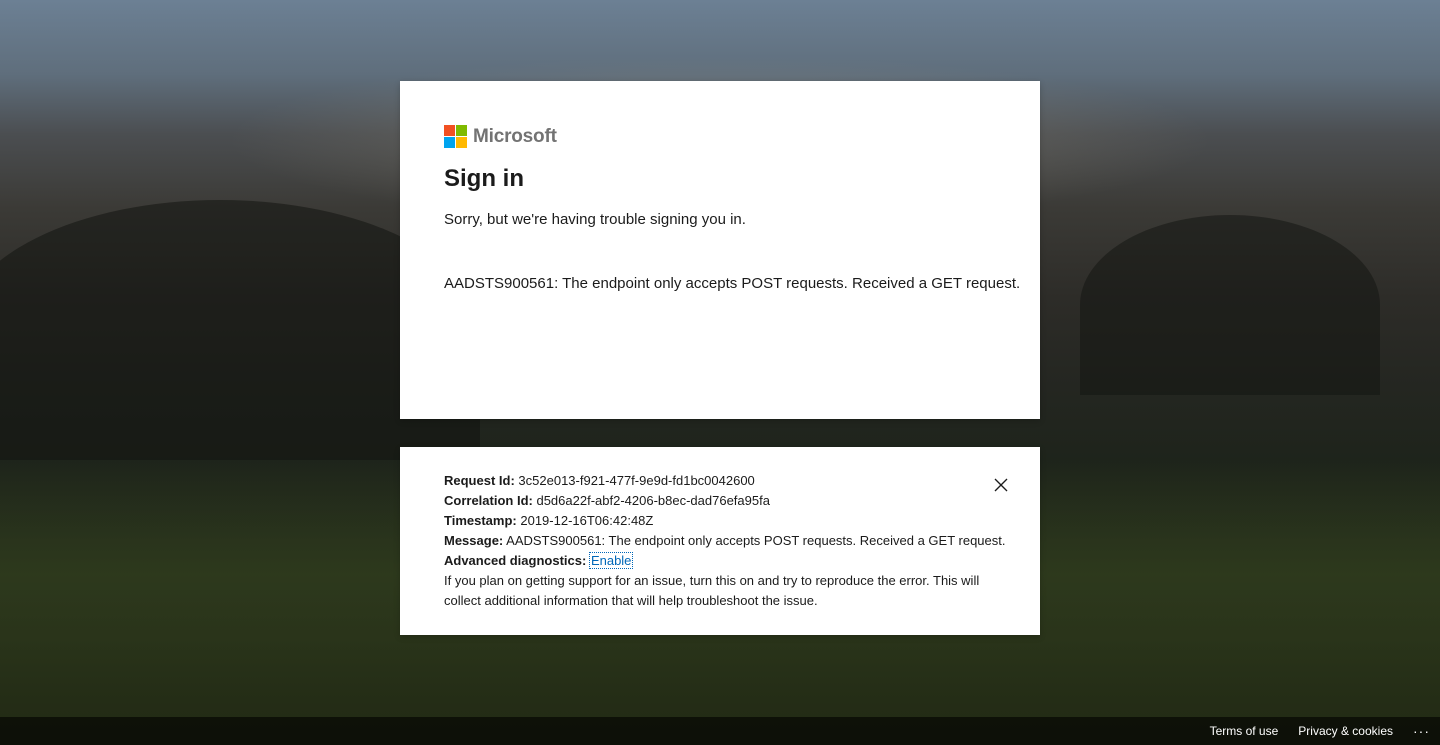 This screenshot has height=745, width=1440. Describe the element at coordinates (1230, 305) in the screenshot. I see `background-hill-right` at that location.